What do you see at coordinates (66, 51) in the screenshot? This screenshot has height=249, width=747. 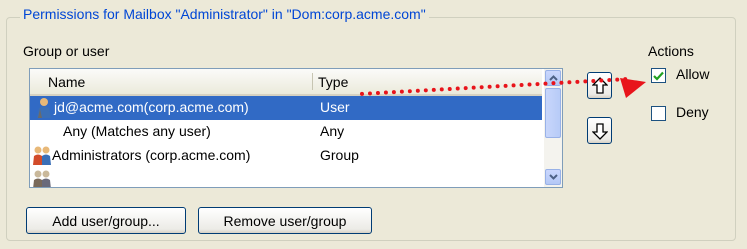 I see `group-or-user-label: Group or user` at bounding box center [66, 51].